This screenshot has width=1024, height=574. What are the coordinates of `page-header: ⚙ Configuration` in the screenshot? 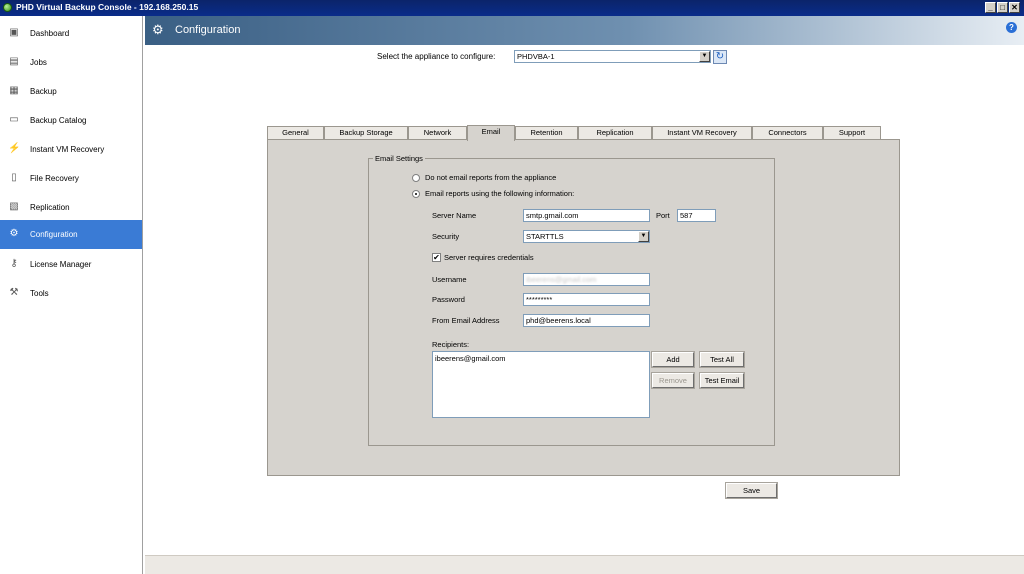 It's located at (584, 30).